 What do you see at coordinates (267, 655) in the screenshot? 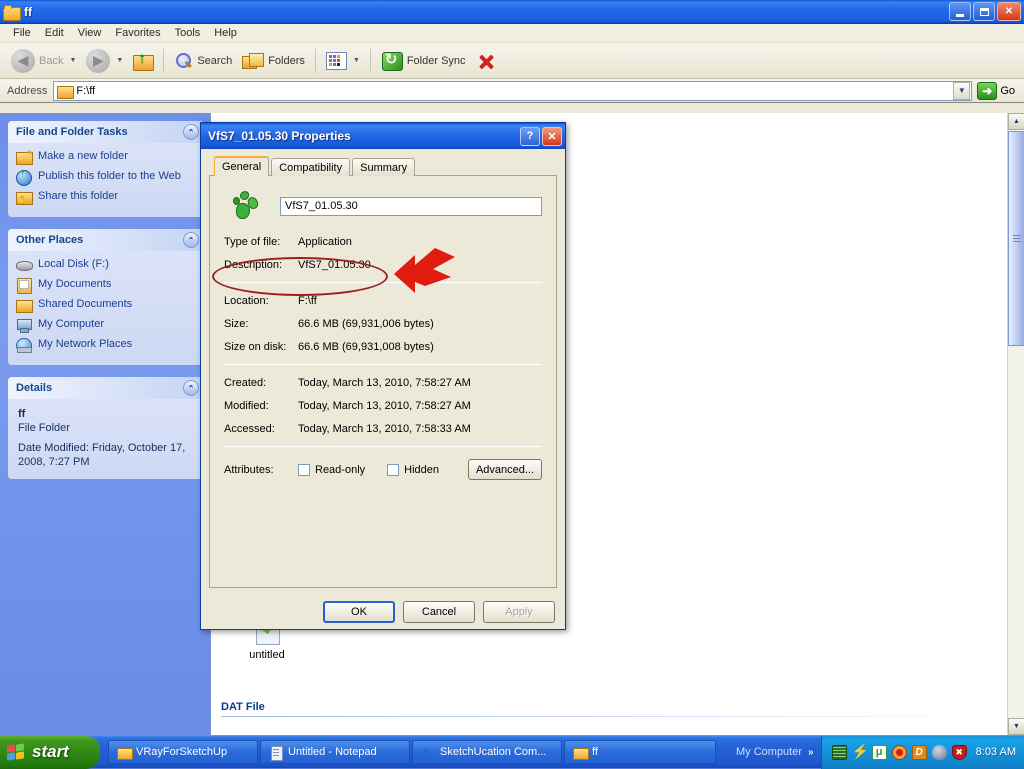
I see `list-item-label: untitled` at bounding box center [267, 655].